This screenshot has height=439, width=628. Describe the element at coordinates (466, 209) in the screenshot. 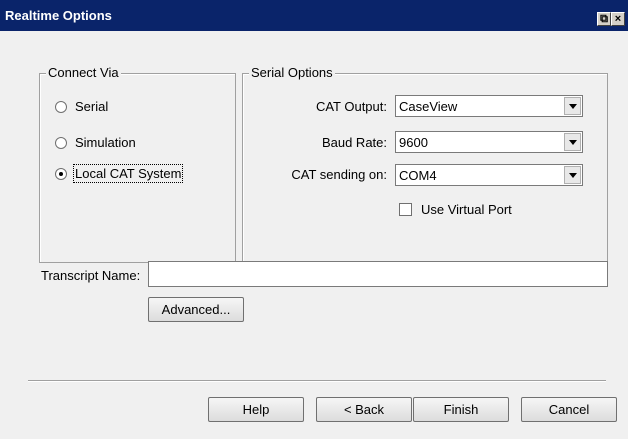

I see `use-virtual-port-label: Use Virtual Port` at that location.